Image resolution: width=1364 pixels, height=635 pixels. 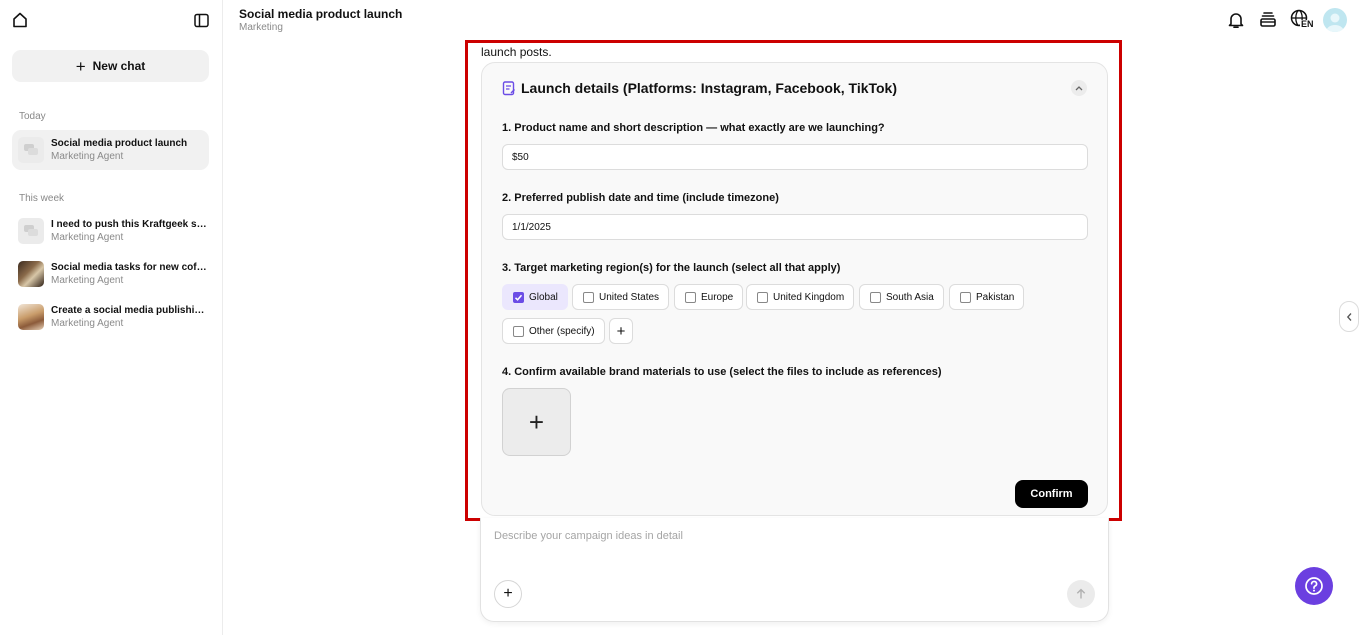 I want to click on chevron-up-icon, so click(x=1079, y=88).